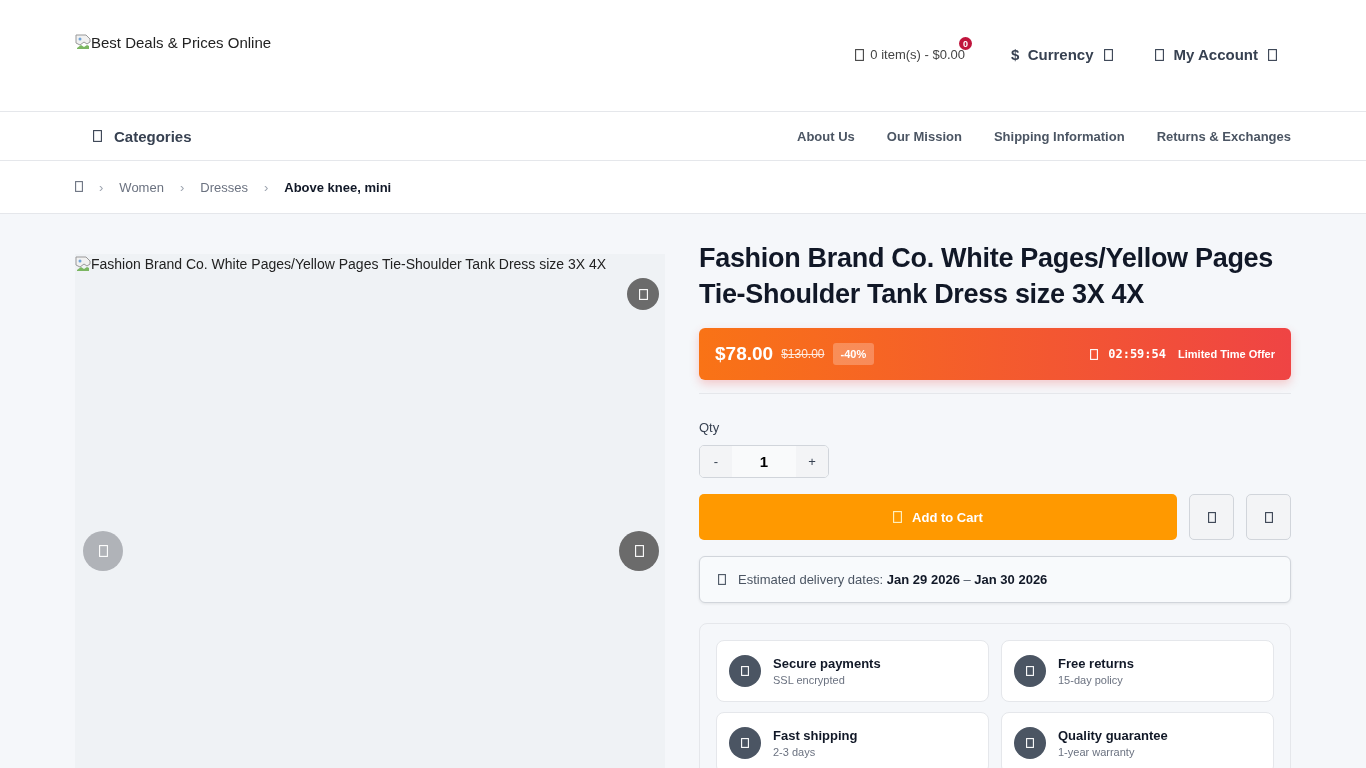 Image resolution: width=1366 pixels, height=768 pixels. I want to click on home-link, so click(79, 187).